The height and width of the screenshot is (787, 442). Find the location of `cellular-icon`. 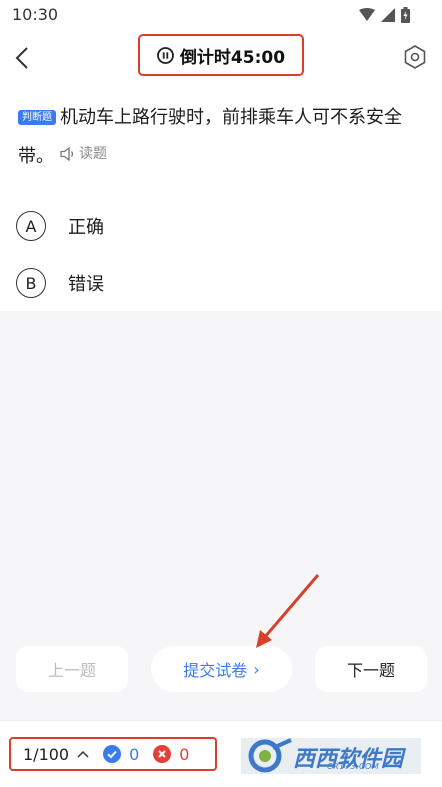

cellular-icon is located at coordinates (388, 15).